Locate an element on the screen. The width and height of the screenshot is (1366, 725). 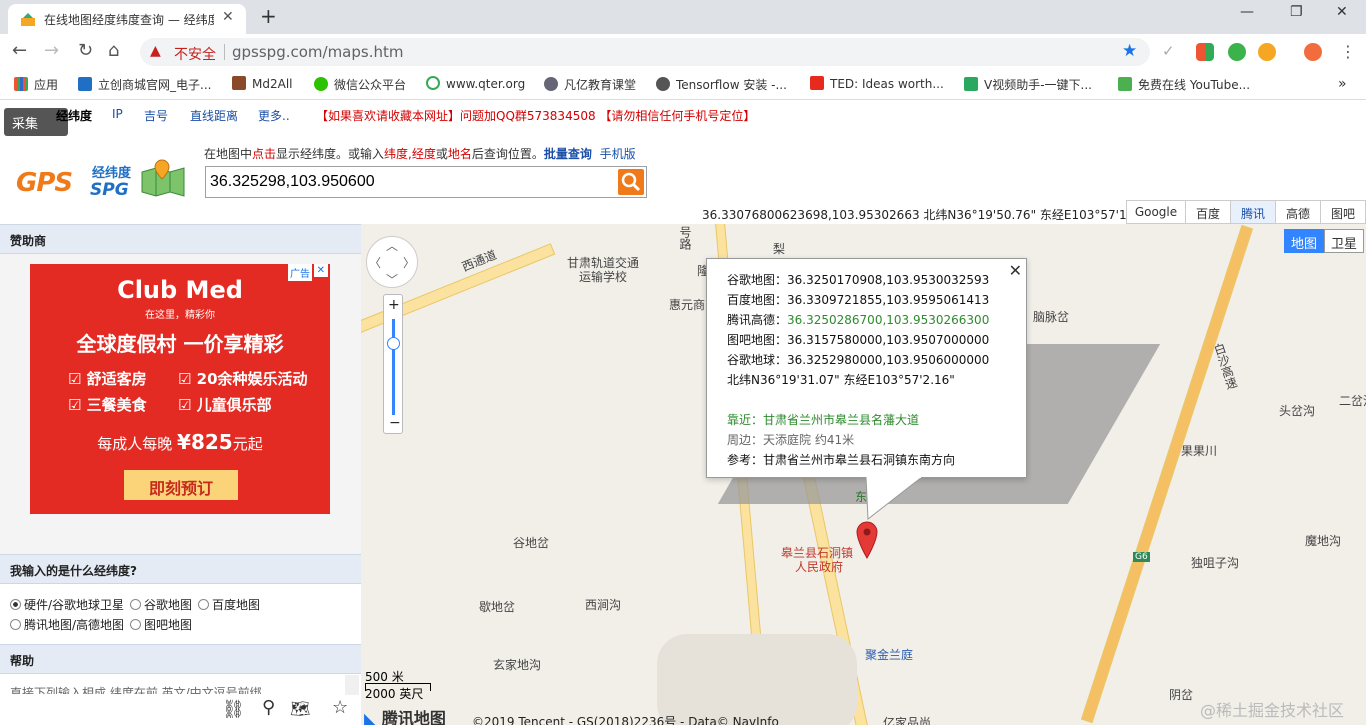
ad-cta-button: 即刻预订 is located at coordinates (181, 485).